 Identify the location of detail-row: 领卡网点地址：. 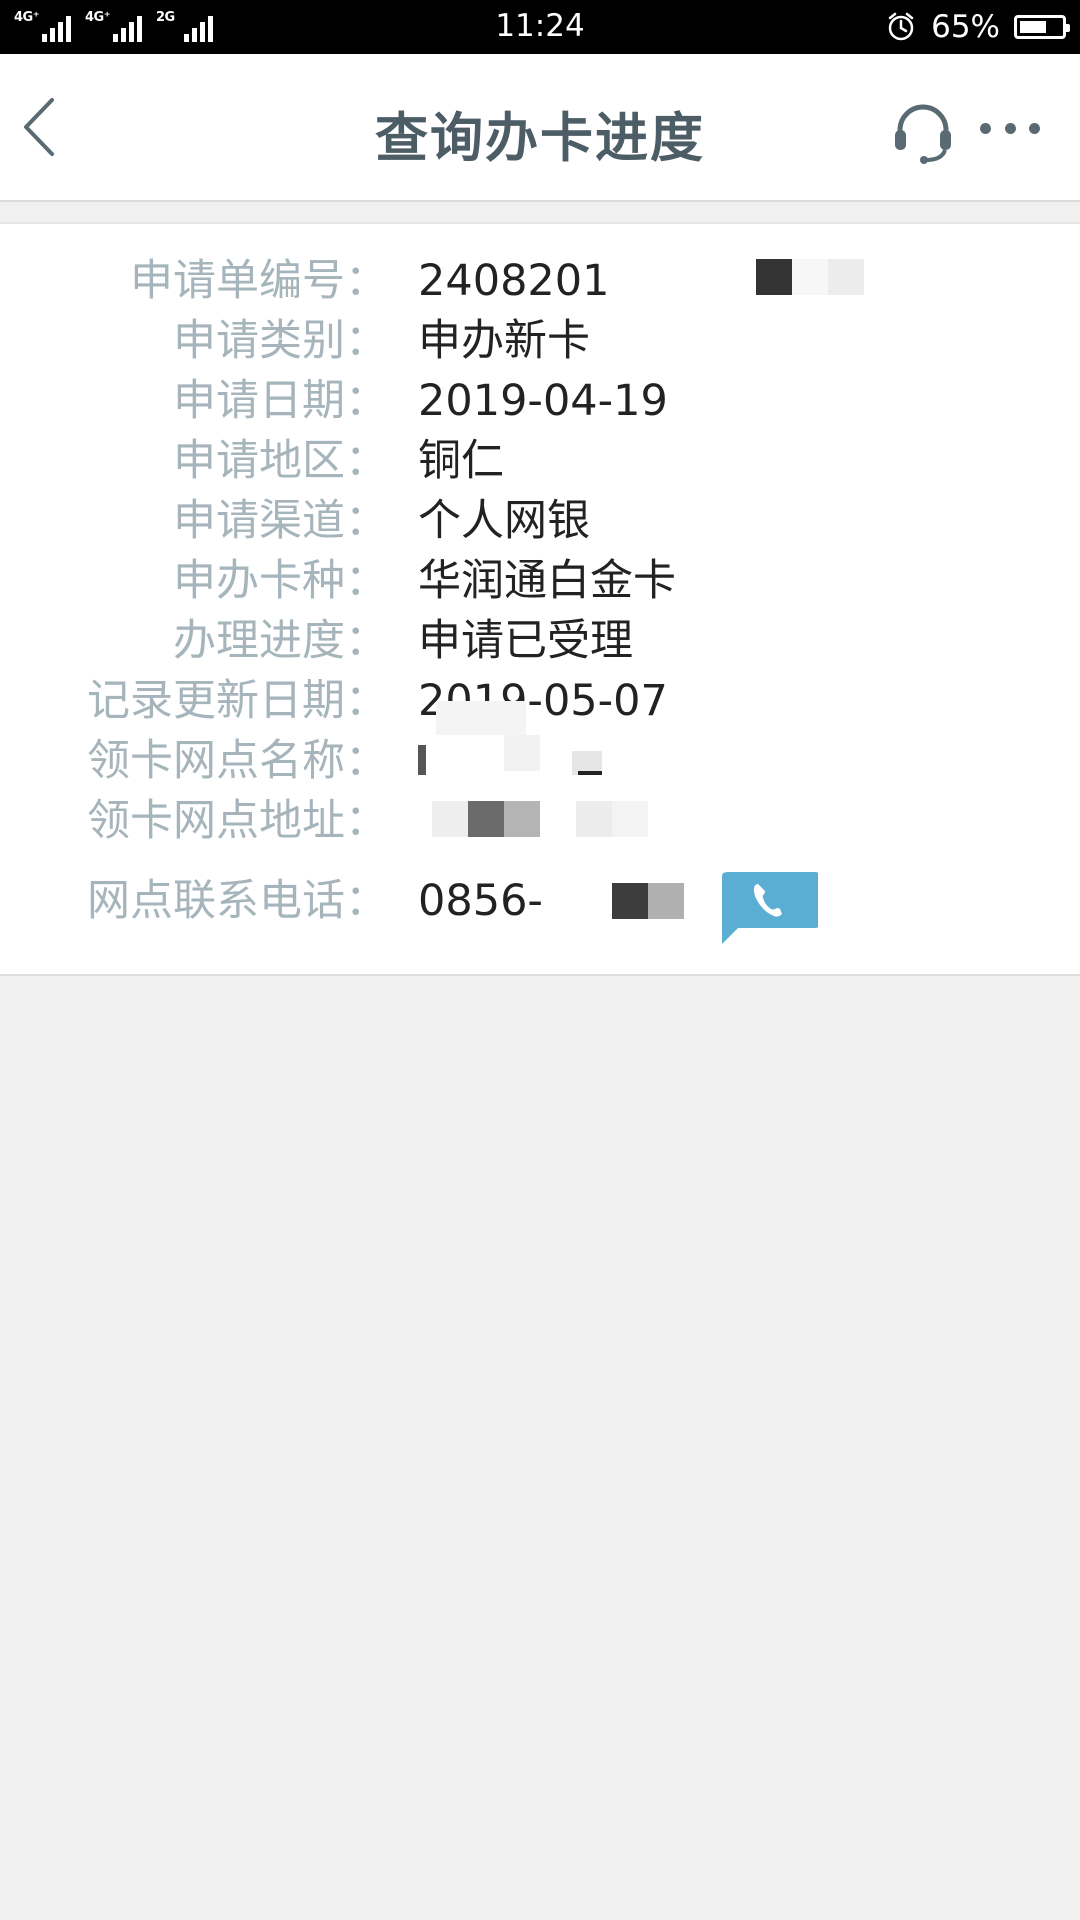
(540, 821).